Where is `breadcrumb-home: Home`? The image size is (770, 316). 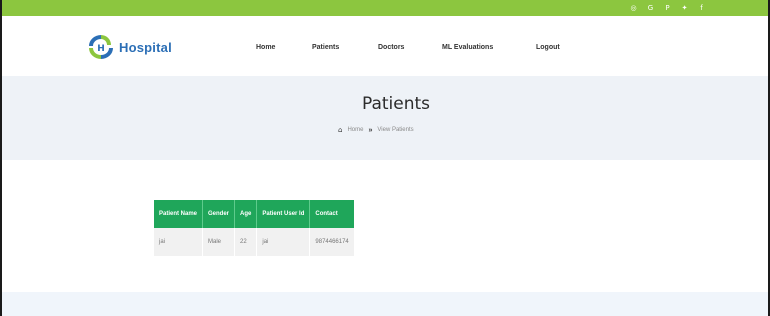
breadcrumb-home: Home is located at coordinates (355, 130).